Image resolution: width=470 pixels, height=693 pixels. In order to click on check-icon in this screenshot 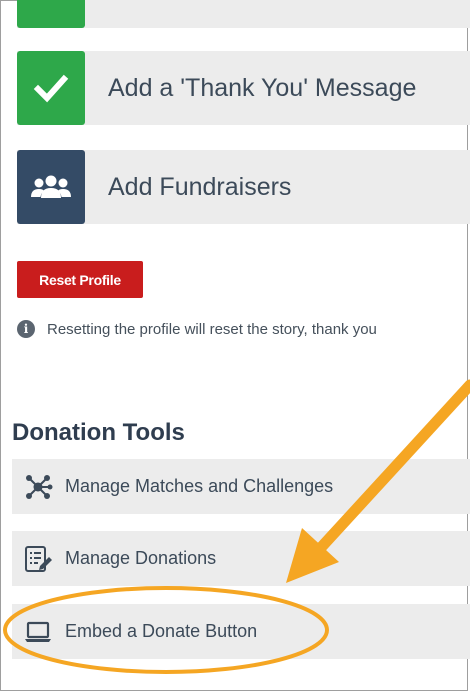, I will do `click(51, 88)`.